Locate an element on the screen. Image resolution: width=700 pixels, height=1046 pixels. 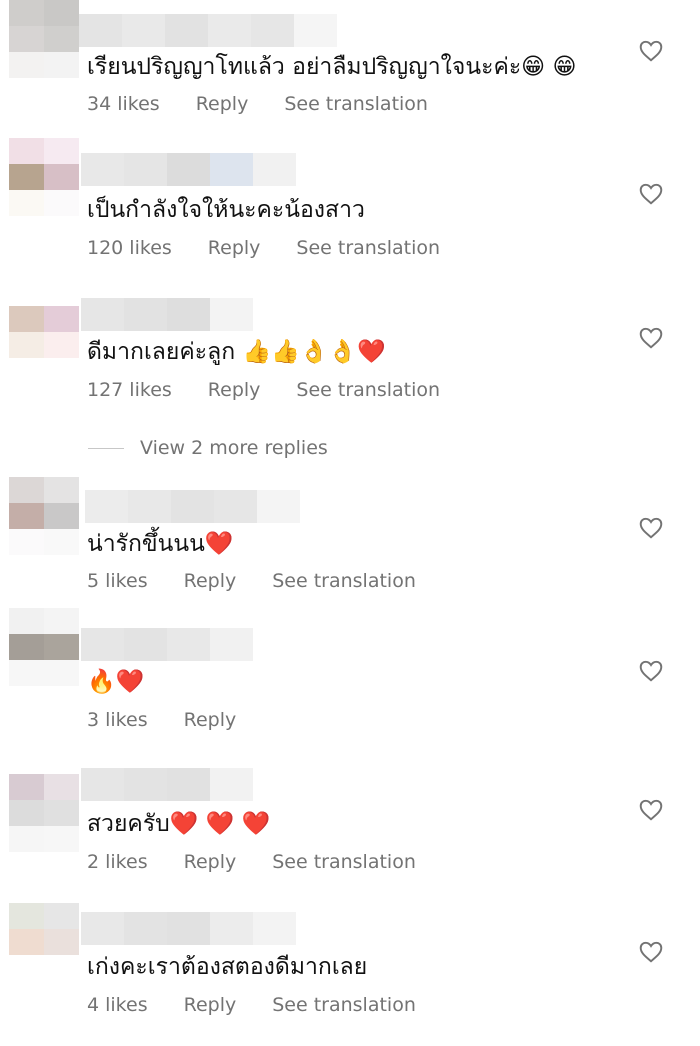
likes-count: 4 likes is located at coordinates (117, 1005).